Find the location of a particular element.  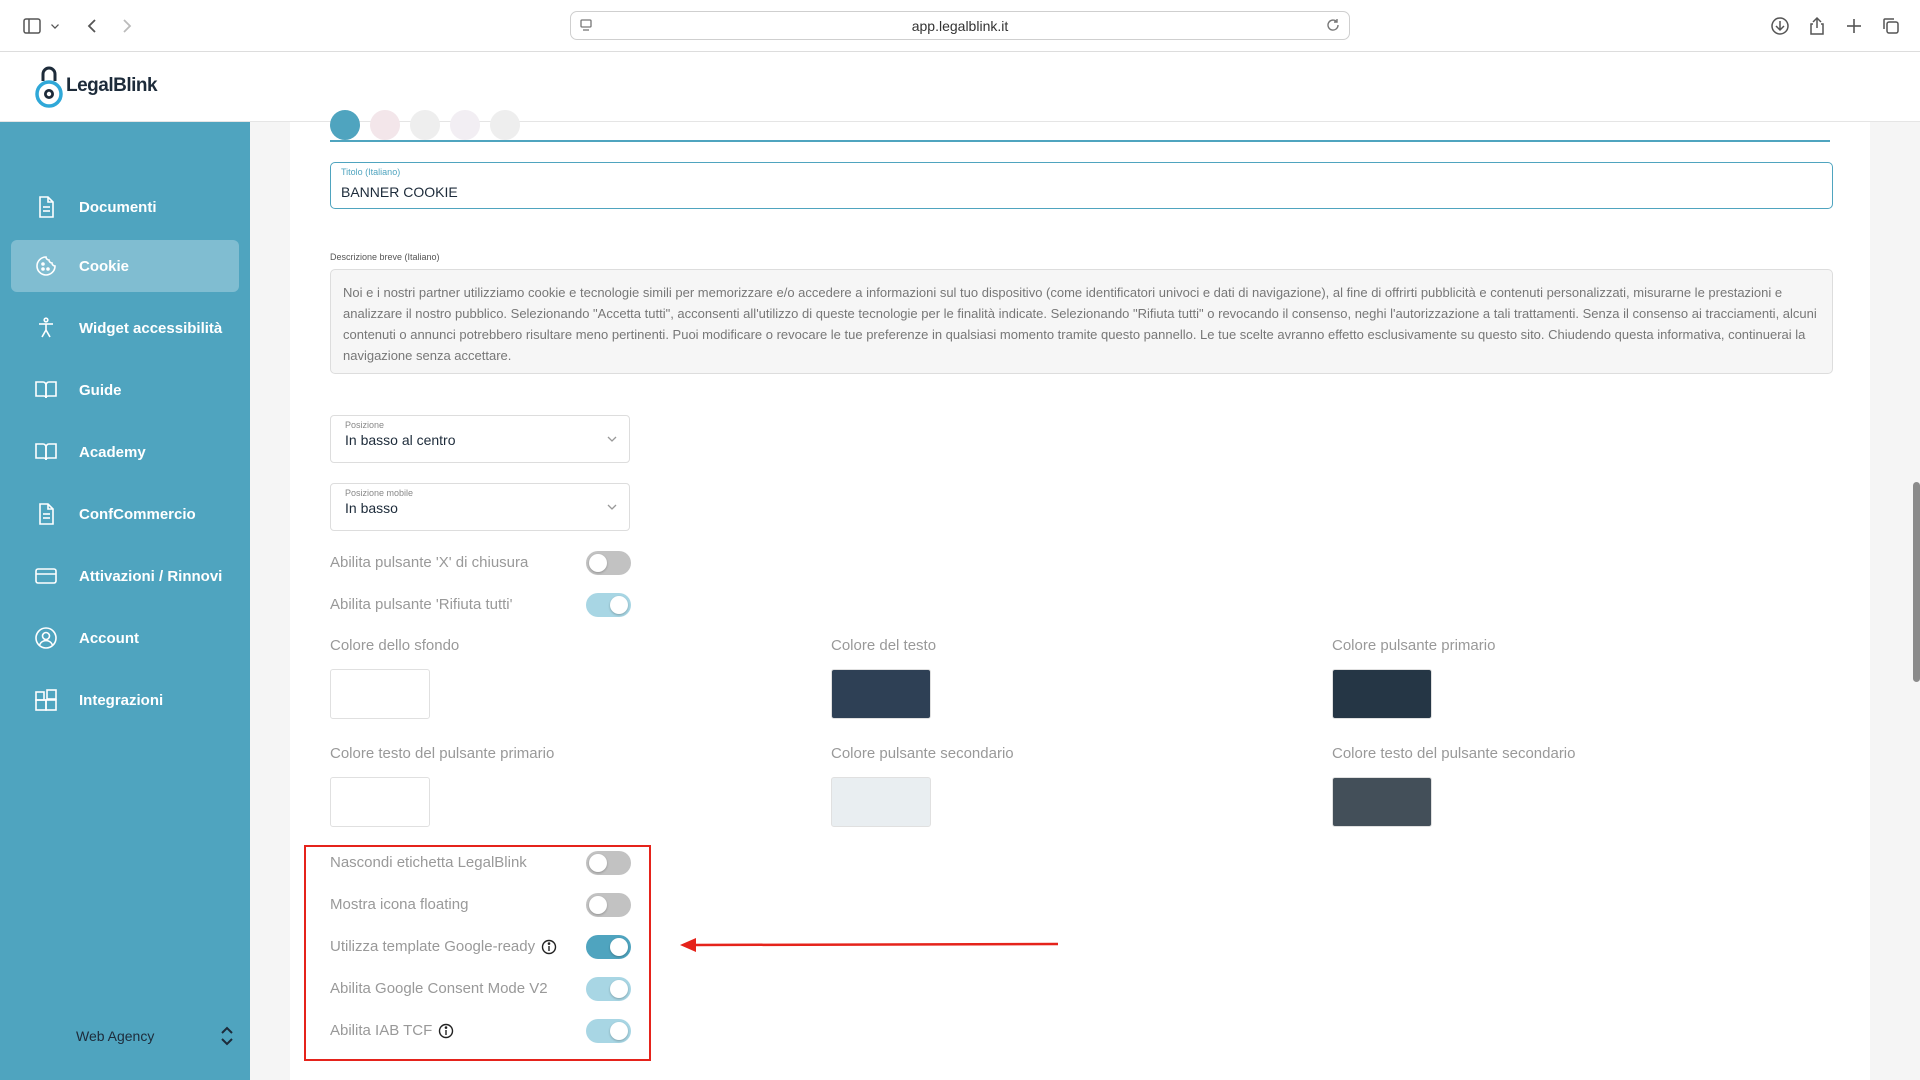

annotation-arrow-icon is located at coordinates (869, 945).